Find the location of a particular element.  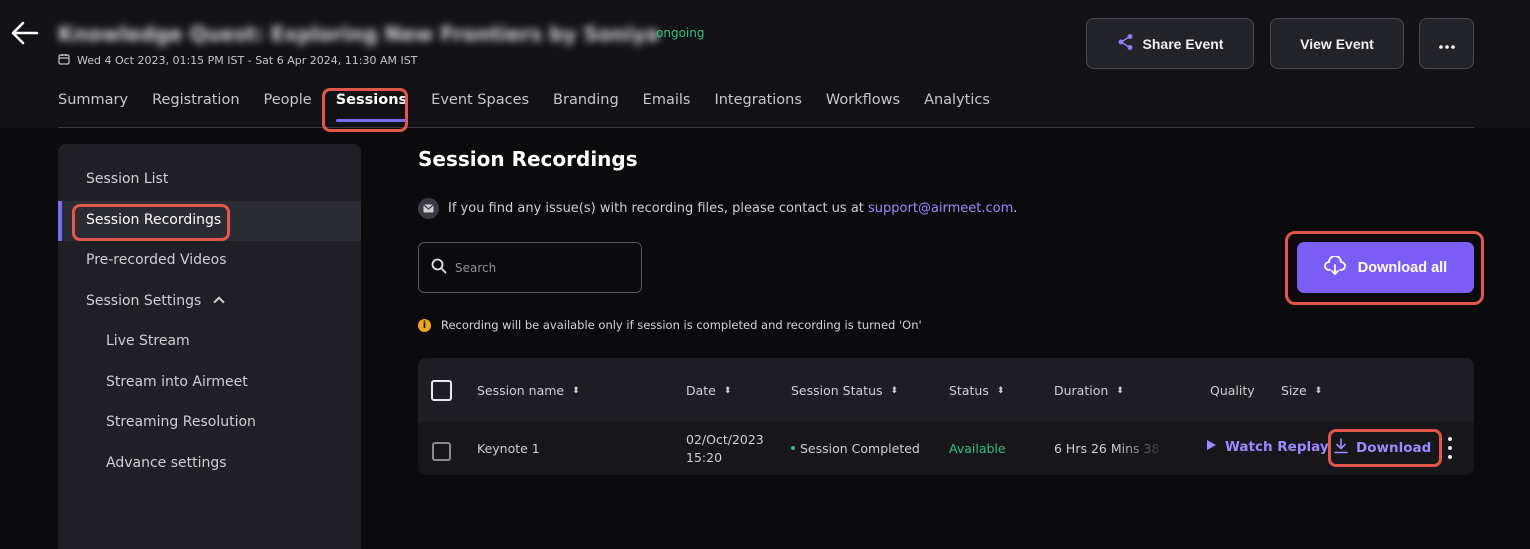

column-header-duration: Duration ⬍ is located at coordinates (1089, 390).